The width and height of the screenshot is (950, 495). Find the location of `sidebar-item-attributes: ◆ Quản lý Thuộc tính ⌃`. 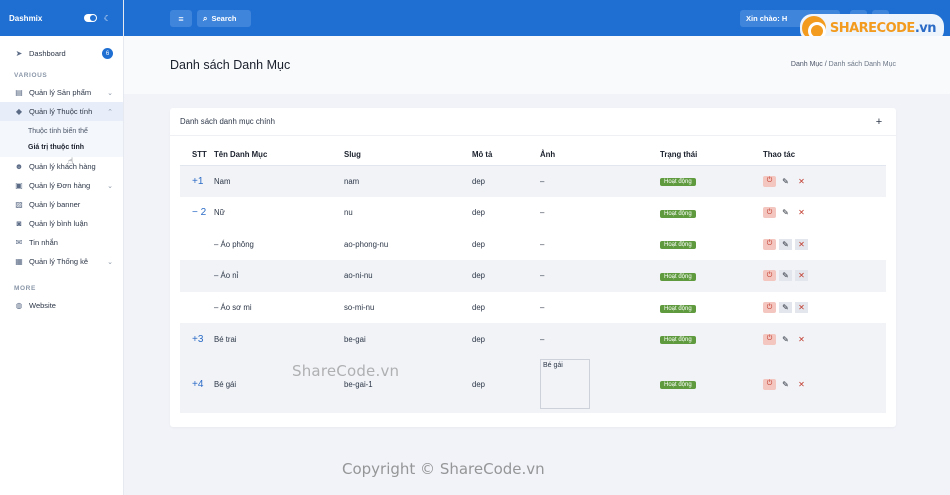

sidebar-item-attributes: ◆ Quản lý Thuộc tính ⌃ is located at coordinates (61, 111).